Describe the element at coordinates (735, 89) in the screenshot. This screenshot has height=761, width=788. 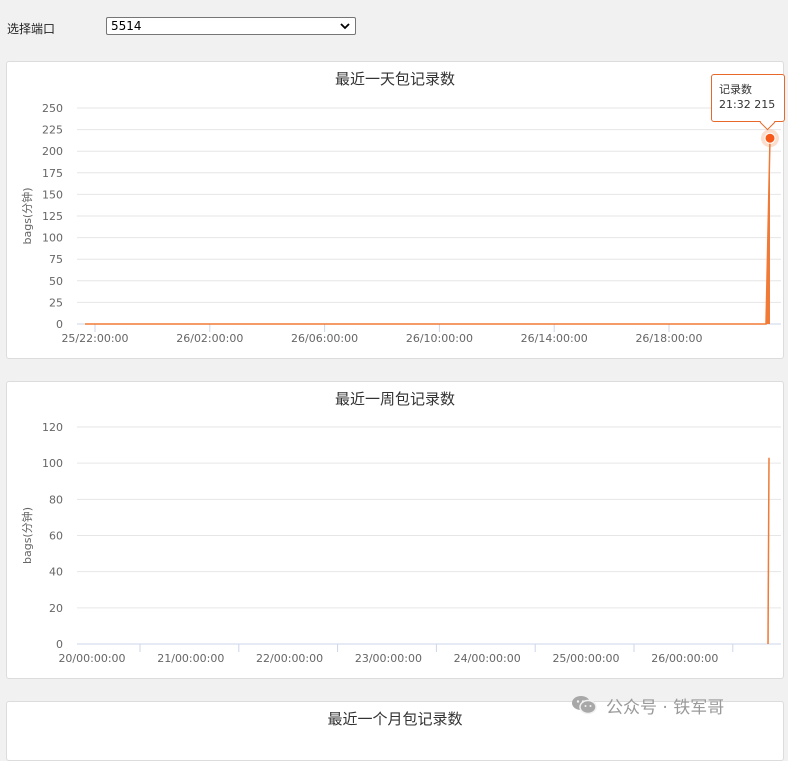
I see `tooltip-series: 记录数` at that location.